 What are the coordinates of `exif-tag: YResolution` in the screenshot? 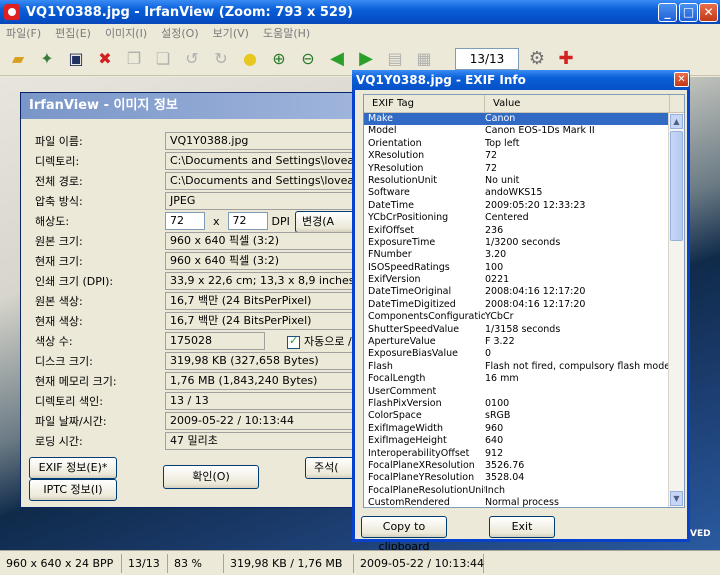 It's located at (396, 168).